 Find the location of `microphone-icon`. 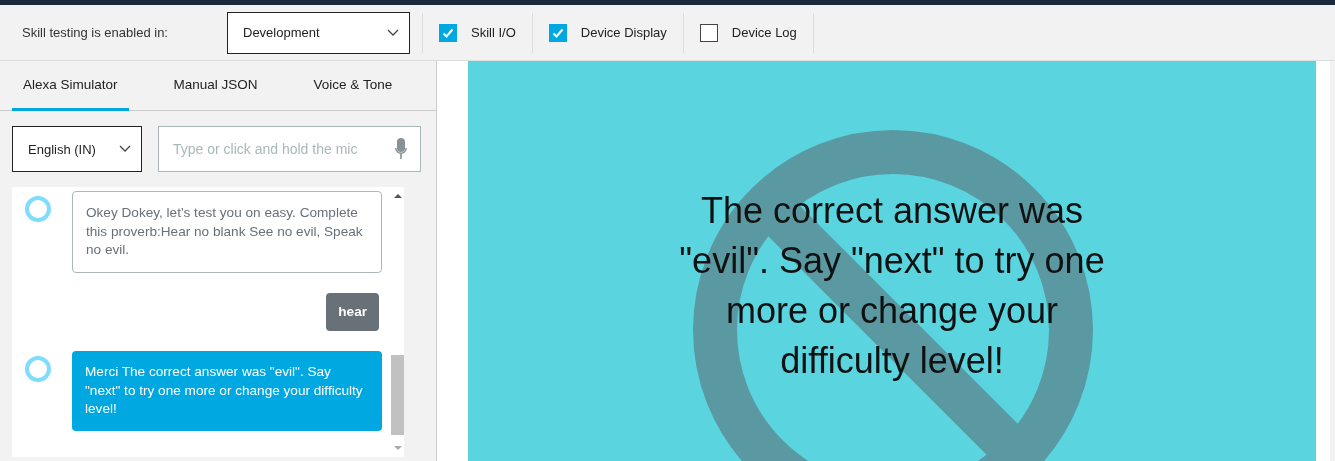

microphone-icon is located at coordinates (401, 149).